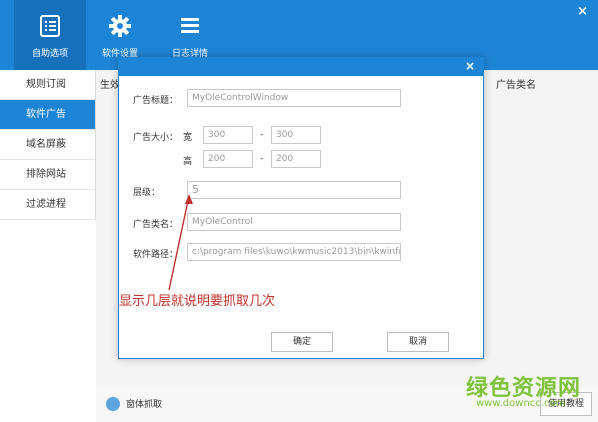  What do you see at coordinates (582, 11) in the screenshot?
I see `window-close-button: ×` at bounding box center [582, 11].